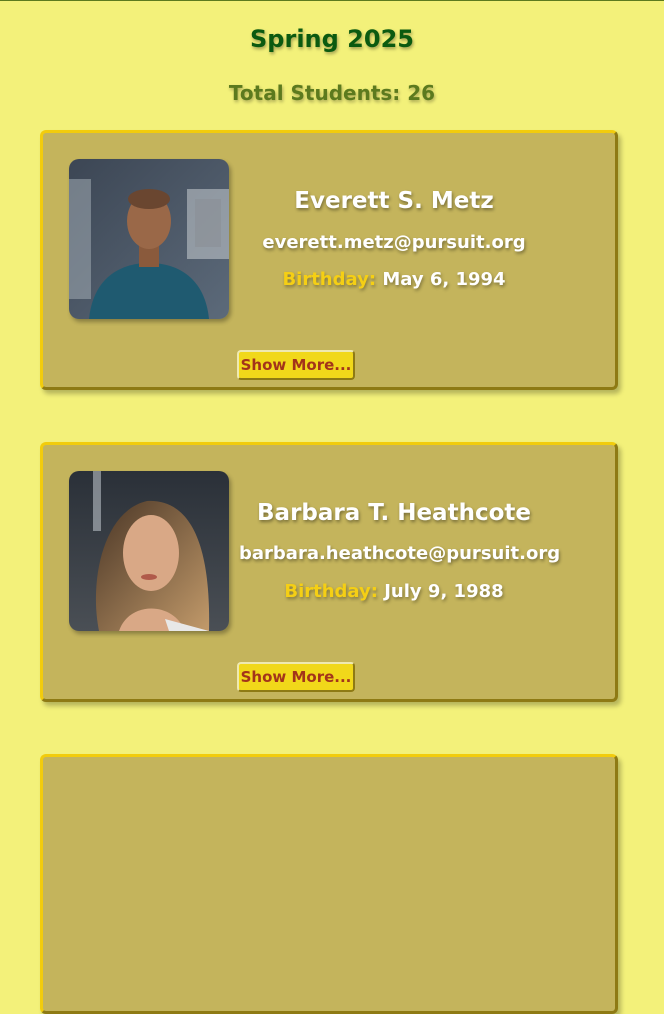  Describe the element at coordinates (394, 242) in the screenshot. I see `student-email: everett.metz@pursuit.org` at that location.